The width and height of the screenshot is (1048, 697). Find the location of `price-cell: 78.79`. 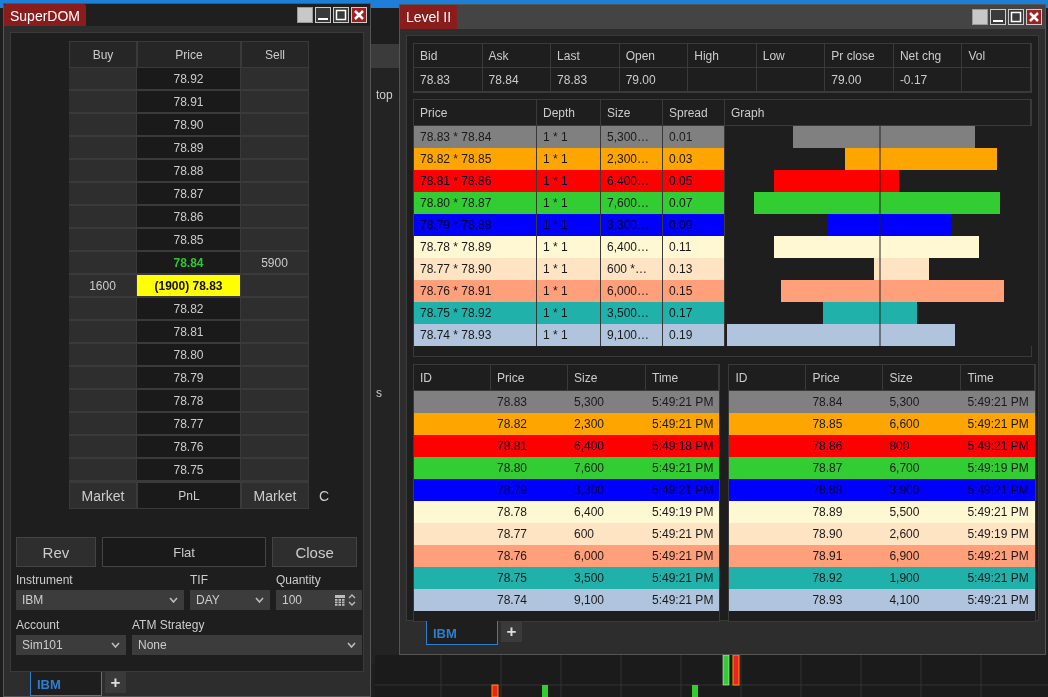

price-cell: 78.79 is located at coordinates (189, 378).